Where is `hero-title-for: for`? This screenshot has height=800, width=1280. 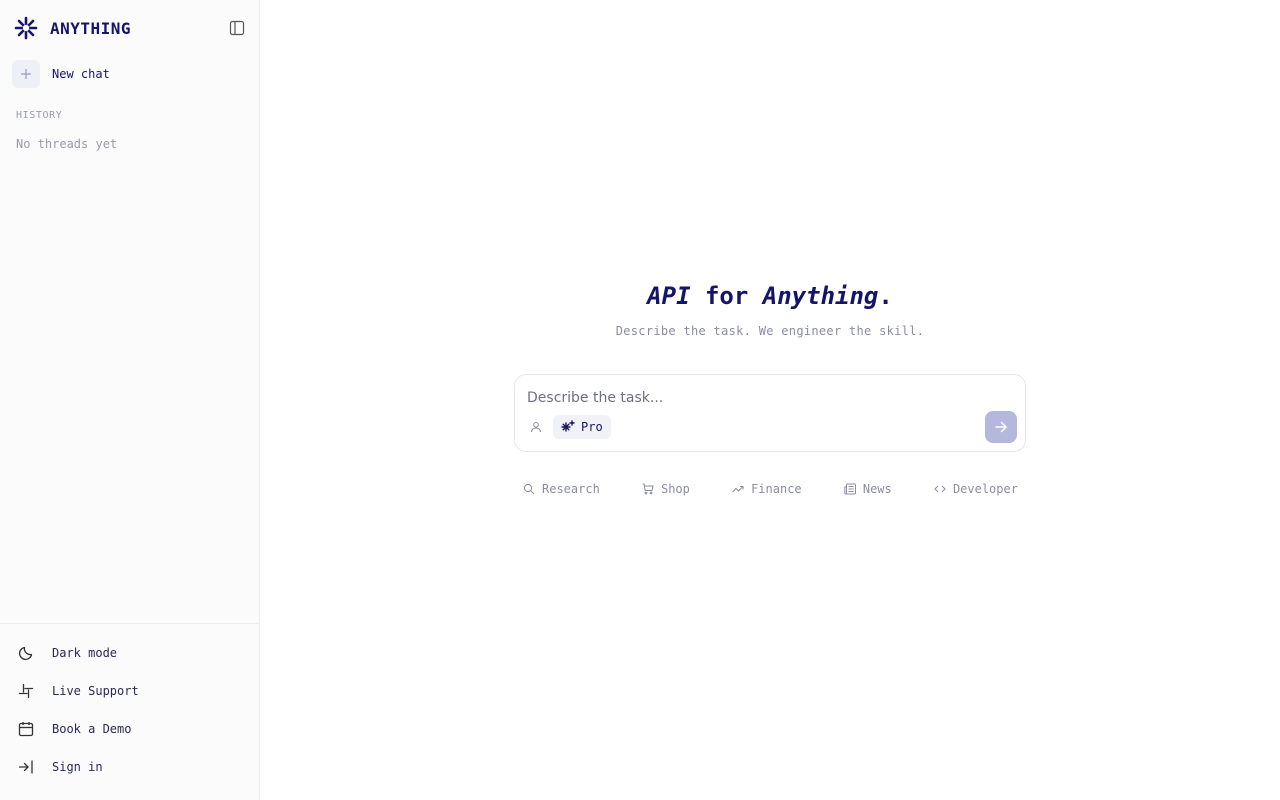 hero-title-for: for is located at coordinates (726, 296).